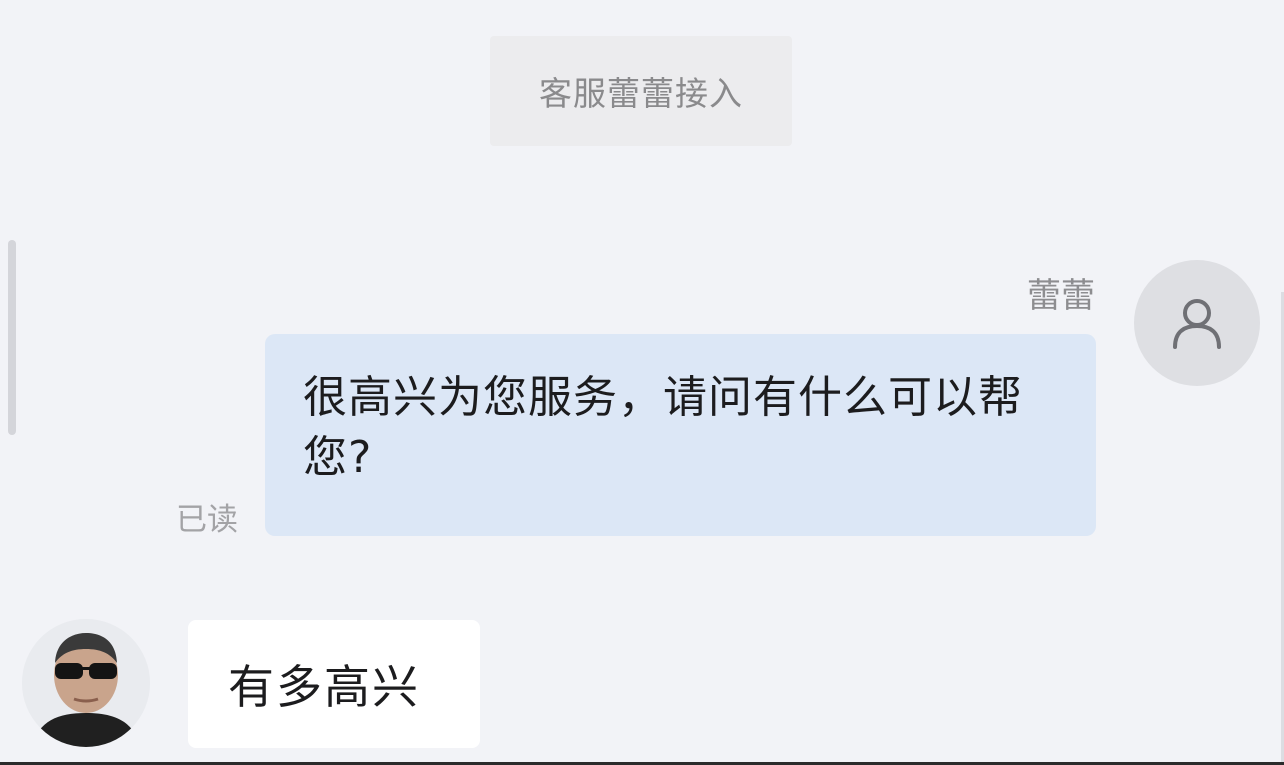 This screenshot has width=1284, height=765. I want to click on scrollbar, so click(12, 337).